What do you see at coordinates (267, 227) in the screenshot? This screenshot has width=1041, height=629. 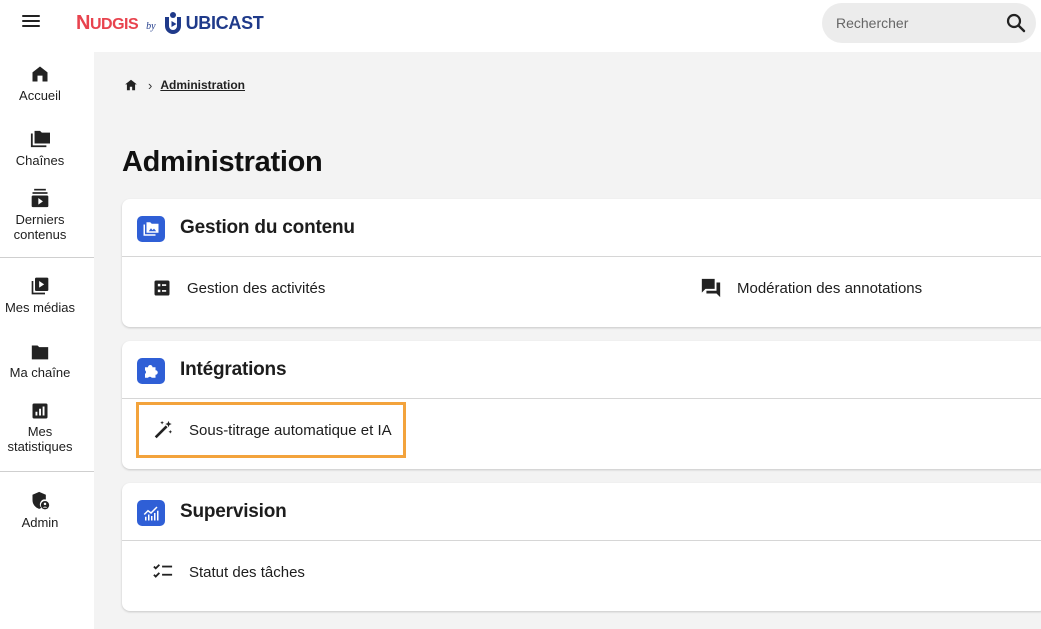 I see `section-title: Gestion du contenu` at bounding box center [267, 227].